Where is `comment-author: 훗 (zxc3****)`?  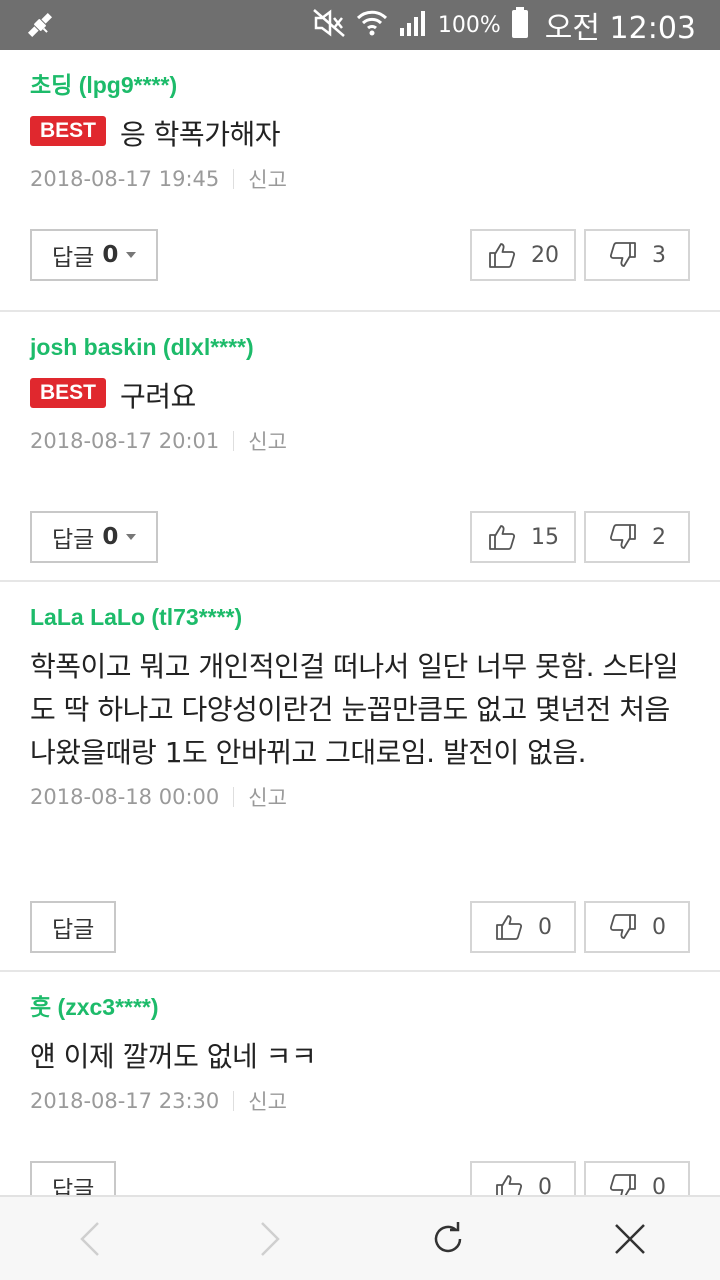
comment-author: 훗 (zxc3****) is located at coordinates (360, 1007).